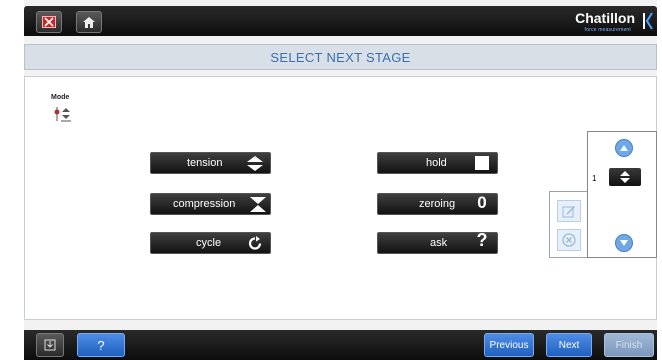 Image resolution: width=662 pixels, height=360 pixels. I want to click on cycle-icon, so click(255, 243).